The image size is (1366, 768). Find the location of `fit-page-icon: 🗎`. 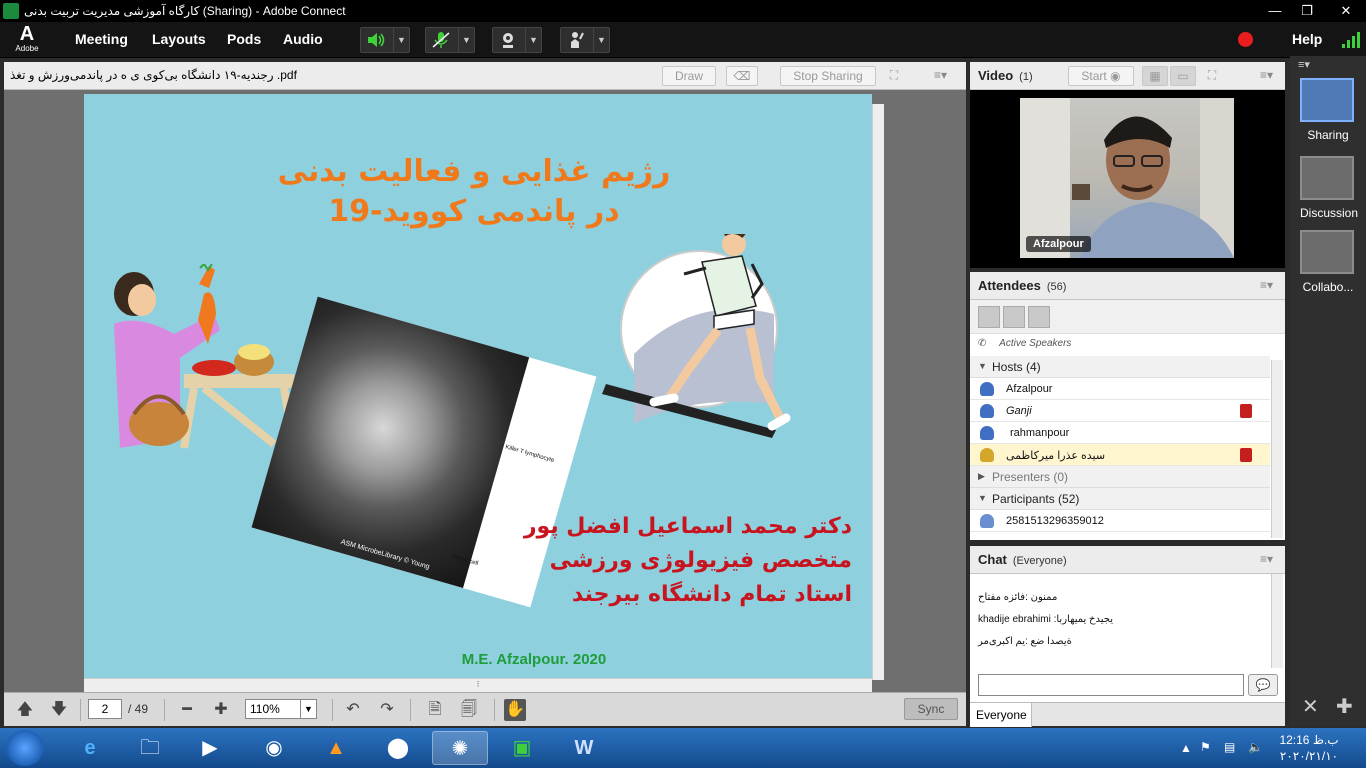

fit-page-icon: 🗎 is located at coordinates (435, 710).